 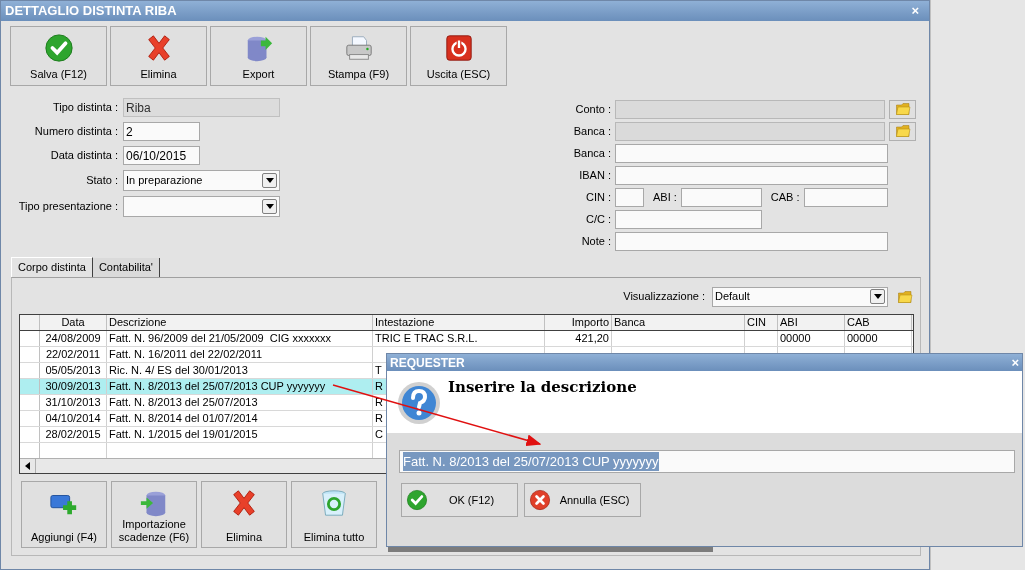 What do you see at coordinates (598, 219) in the screenshot?
I see `field-label: C/C :` at bounding box center [598, 219].